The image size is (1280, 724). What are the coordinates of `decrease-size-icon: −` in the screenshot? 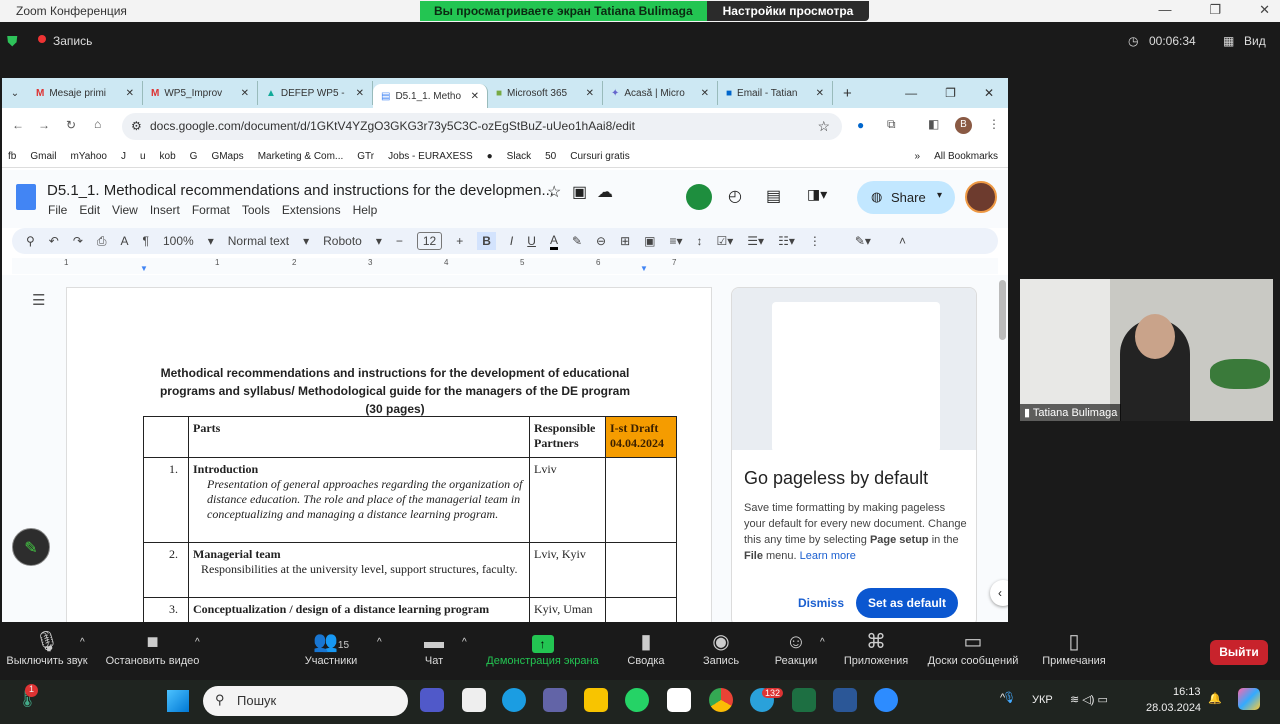 It's located at (399, 241).